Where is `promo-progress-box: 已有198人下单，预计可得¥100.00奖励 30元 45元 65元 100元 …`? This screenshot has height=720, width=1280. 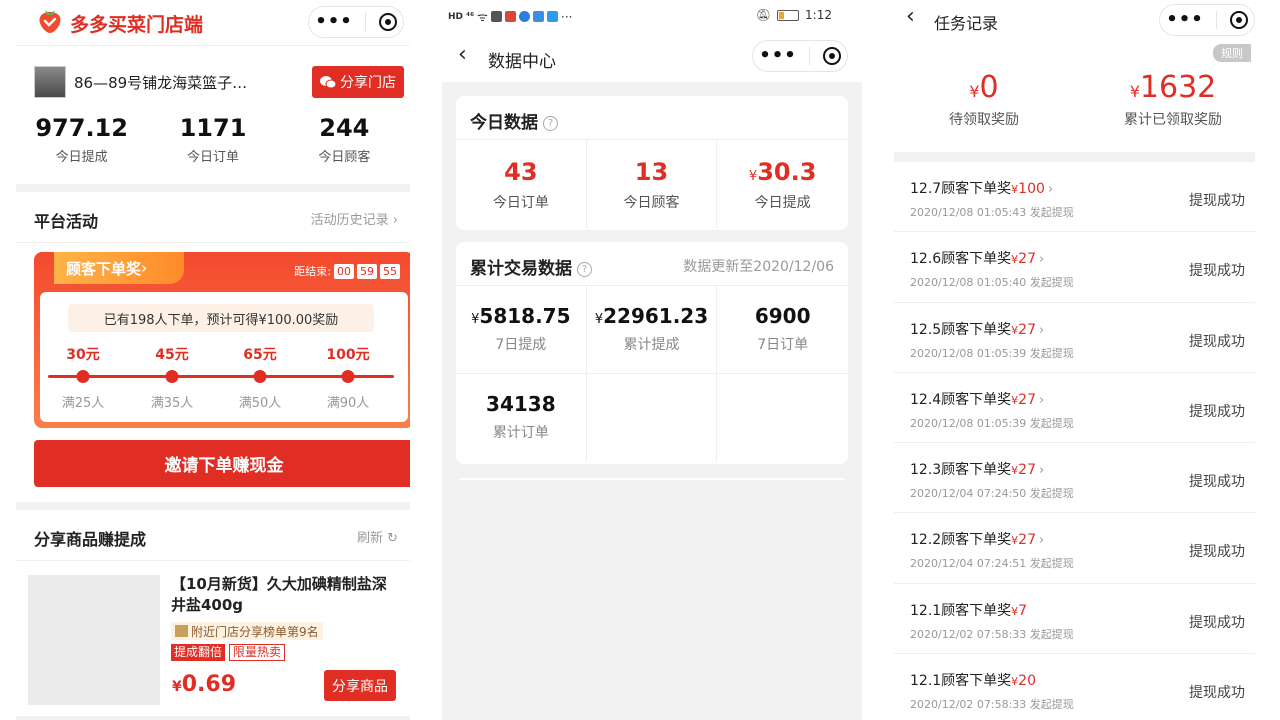 promo-progress-box: 已有198人下单，预计可得¥100.00奖励 30元 45元 65元 100元 … is located at coordinates (224, 357).